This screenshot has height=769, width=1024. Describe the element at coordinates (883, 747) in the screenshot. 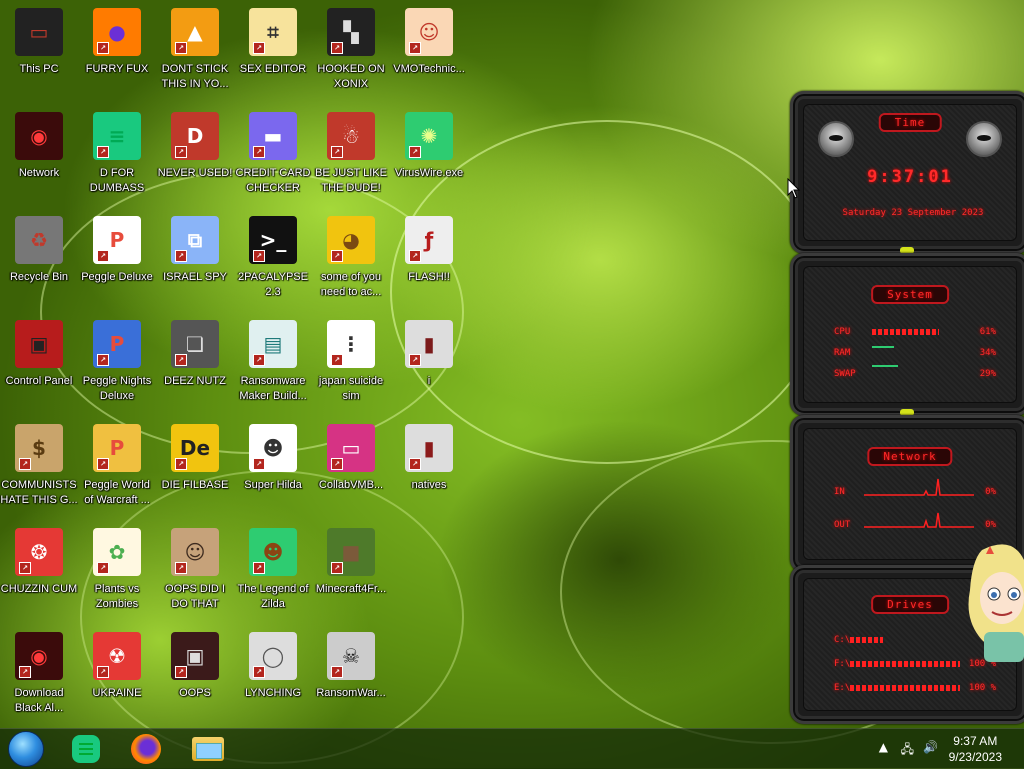

I see `show-hidden-icons-chevron-icon: ▲` at that location.